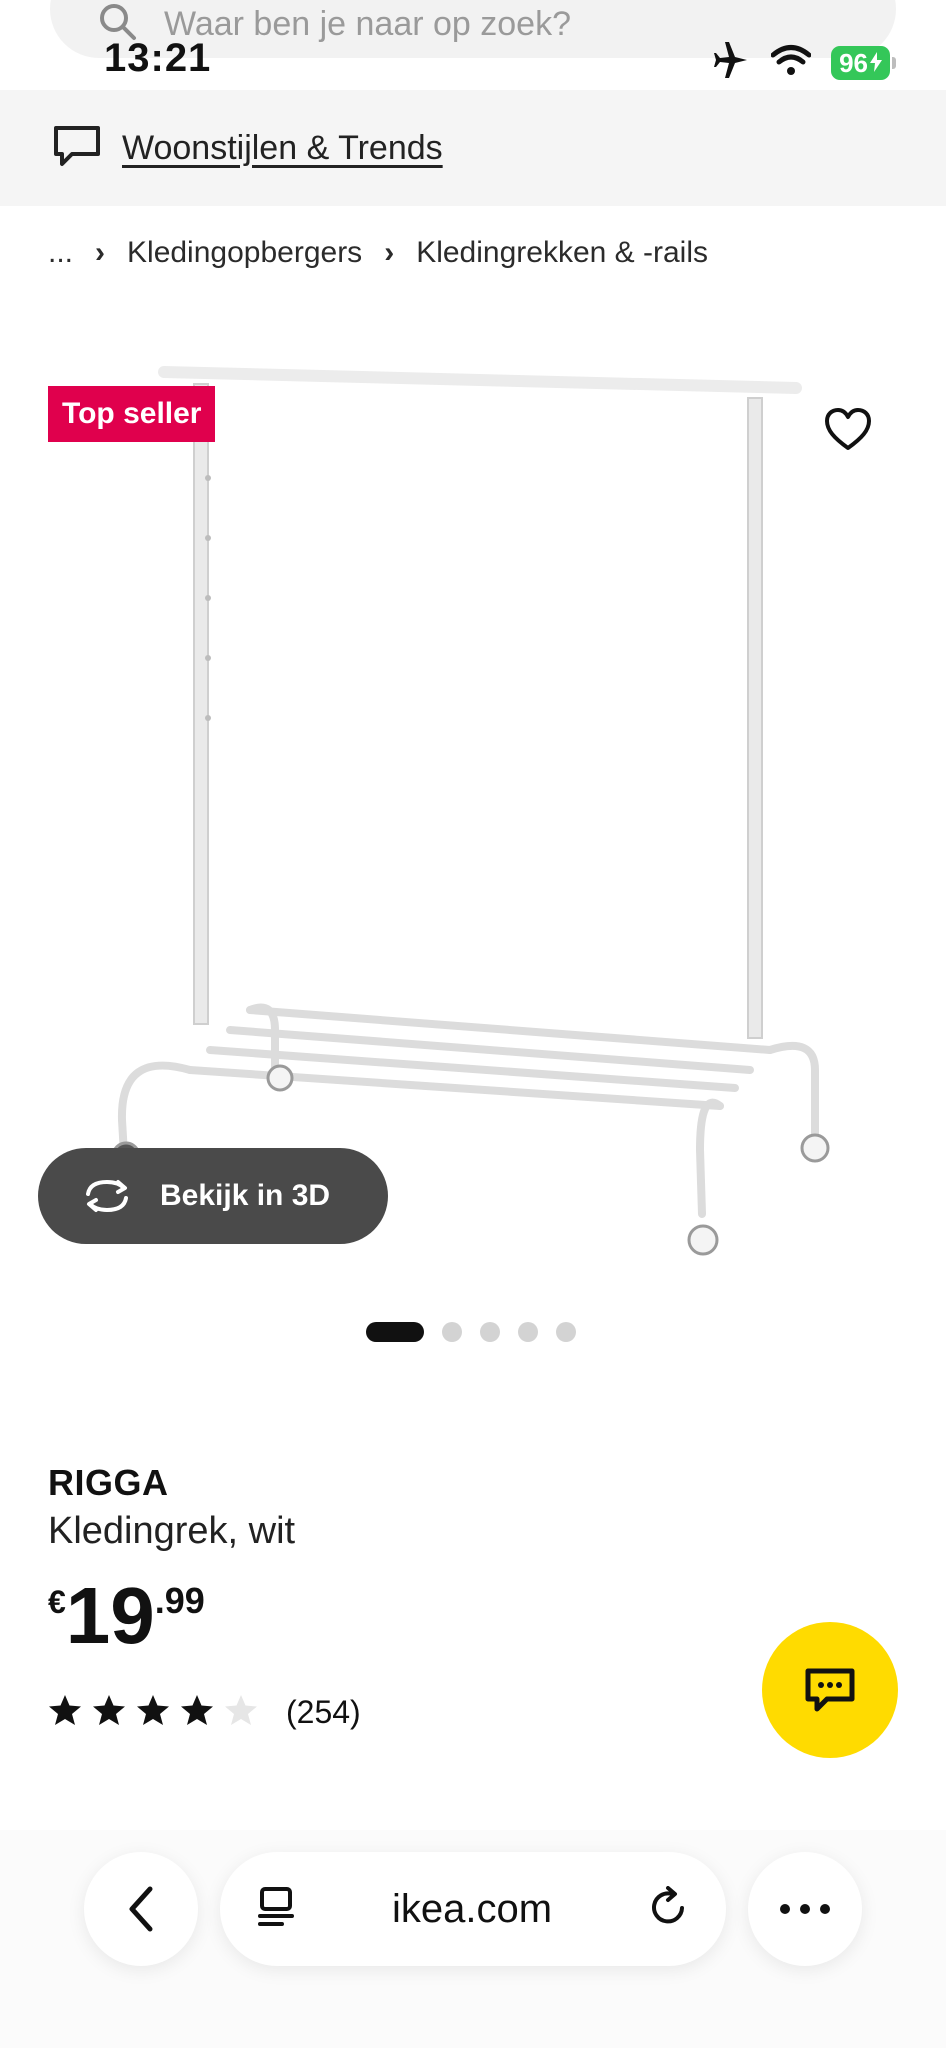  I want to click on battery-indicator: 96, so click(860, 62).